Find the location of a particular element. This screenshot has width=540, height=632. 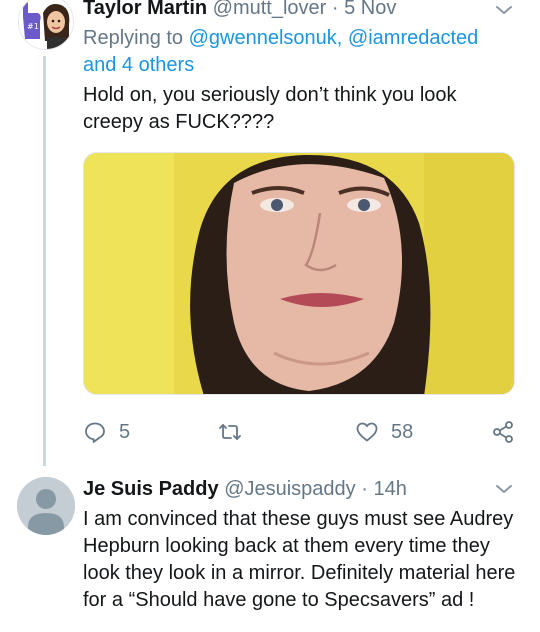

timestamp: 14h is located at coordinates (389, 489).